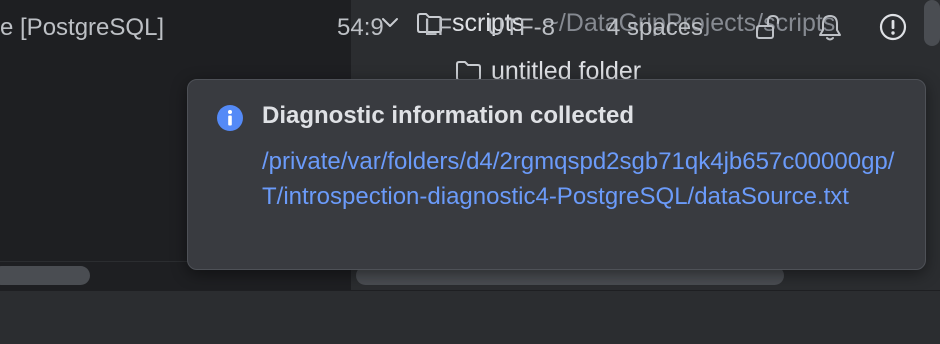 The height and width of the screenshot is (344, 940). I want to click on tree-vertical-scrollbar, so click(932, 23).